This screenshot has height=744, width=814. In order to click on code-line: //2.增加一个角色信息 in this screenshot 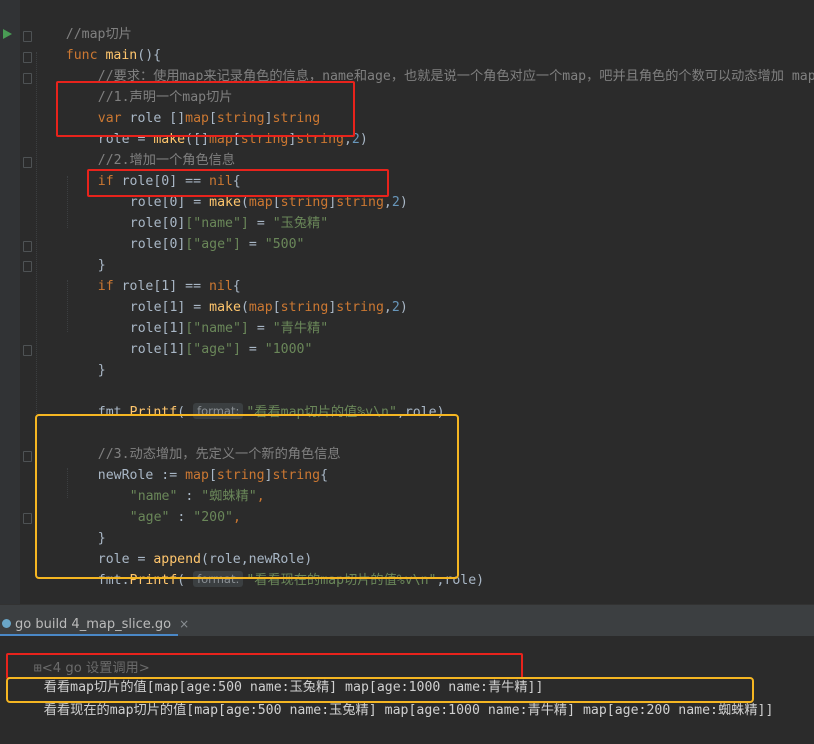, I will do `click(150, 148)`.